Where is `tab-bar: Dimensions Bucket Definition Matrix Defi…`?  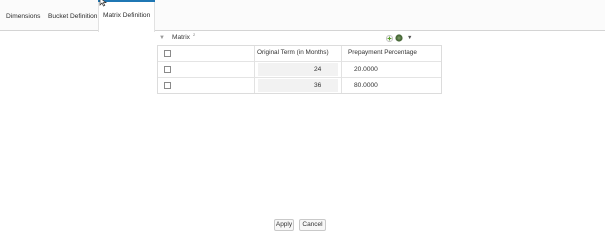 tab-bar: Dimensions Bucket Definition Matrix Defi… is located at coordinates (302, 16).